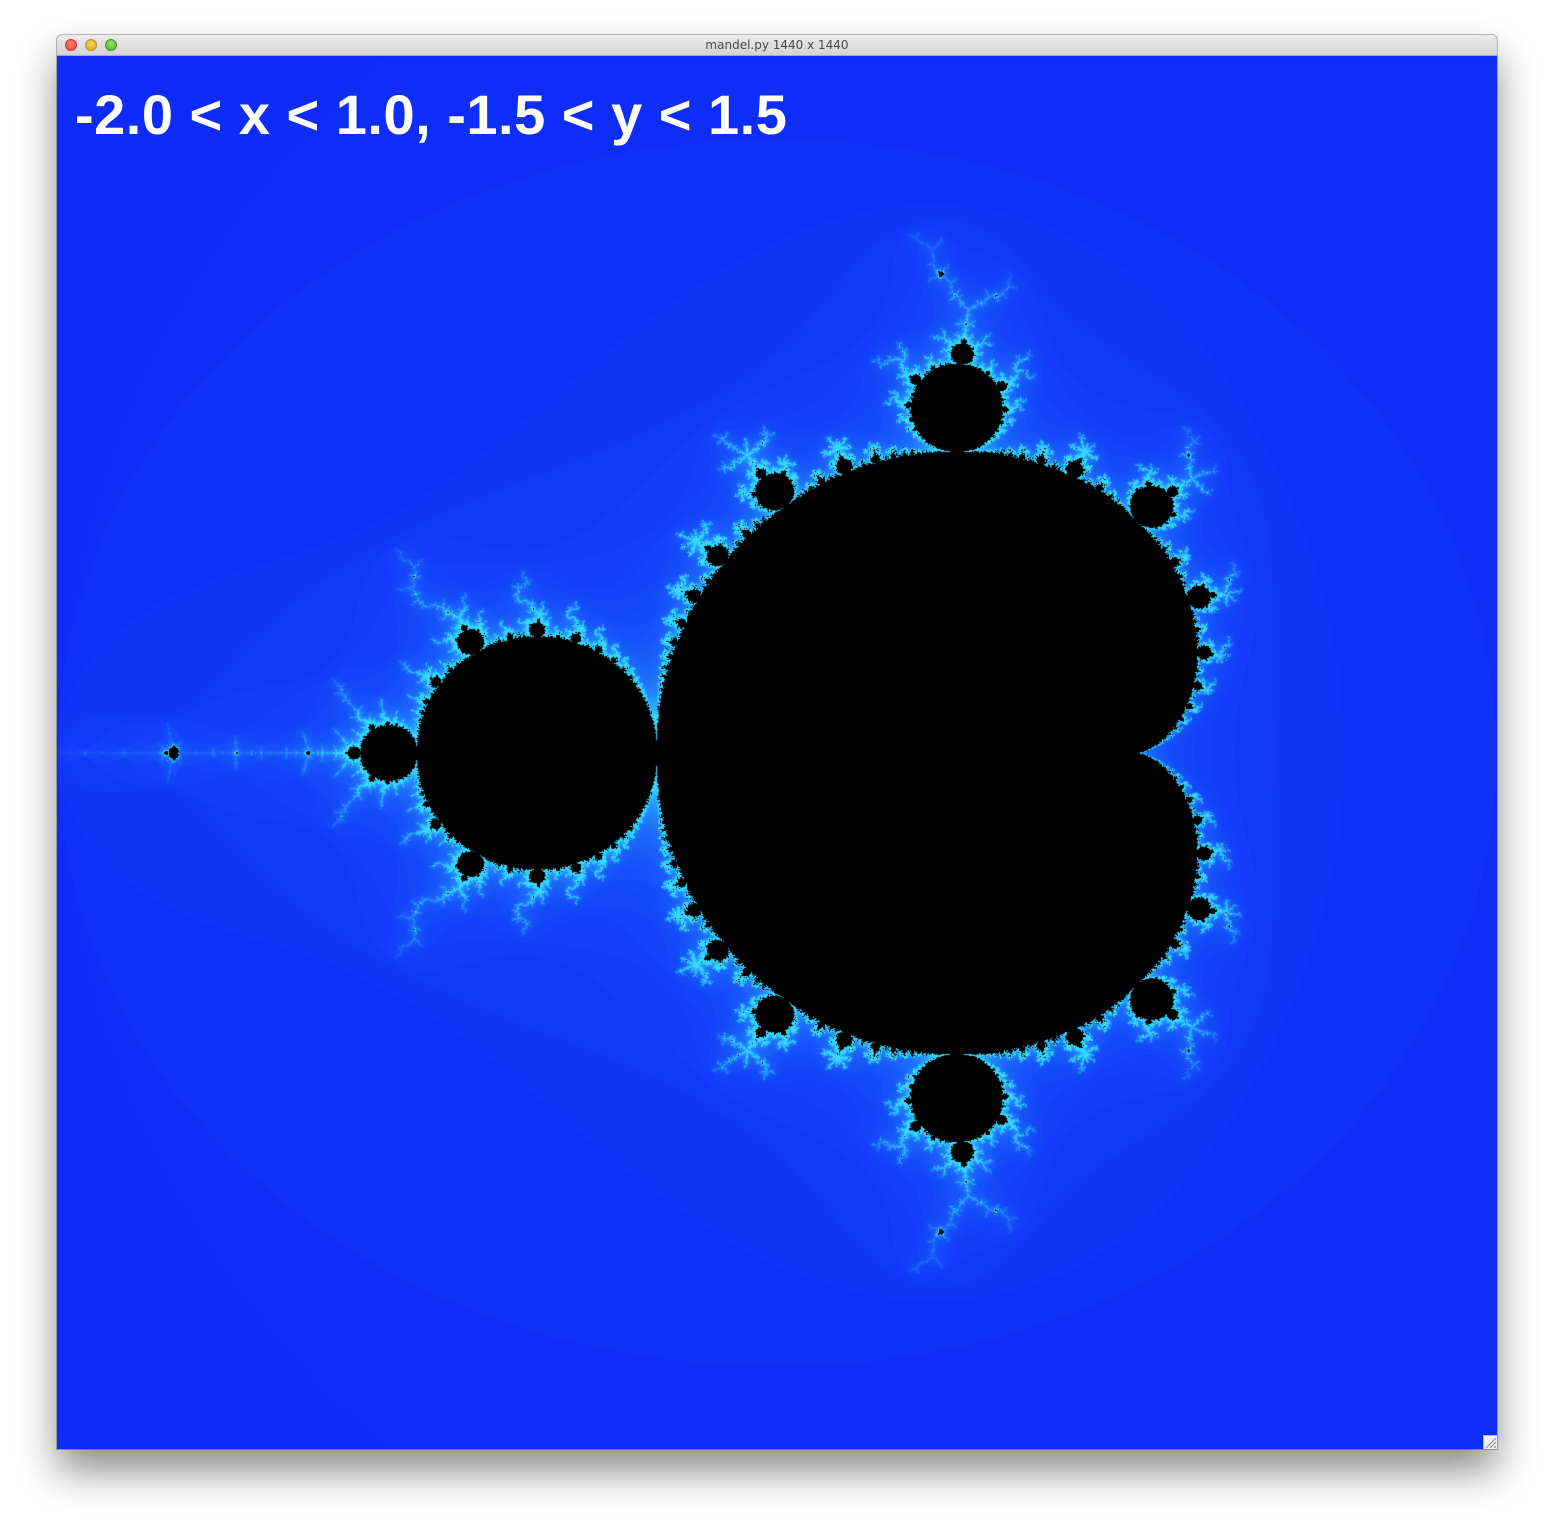 Image resolution: width=1554 pixels, height=1528 pixels. I want to click on coordinate-range-label: -2.0 < x < 1.0, -1.5 < y < 1.5, so click(431, 114).